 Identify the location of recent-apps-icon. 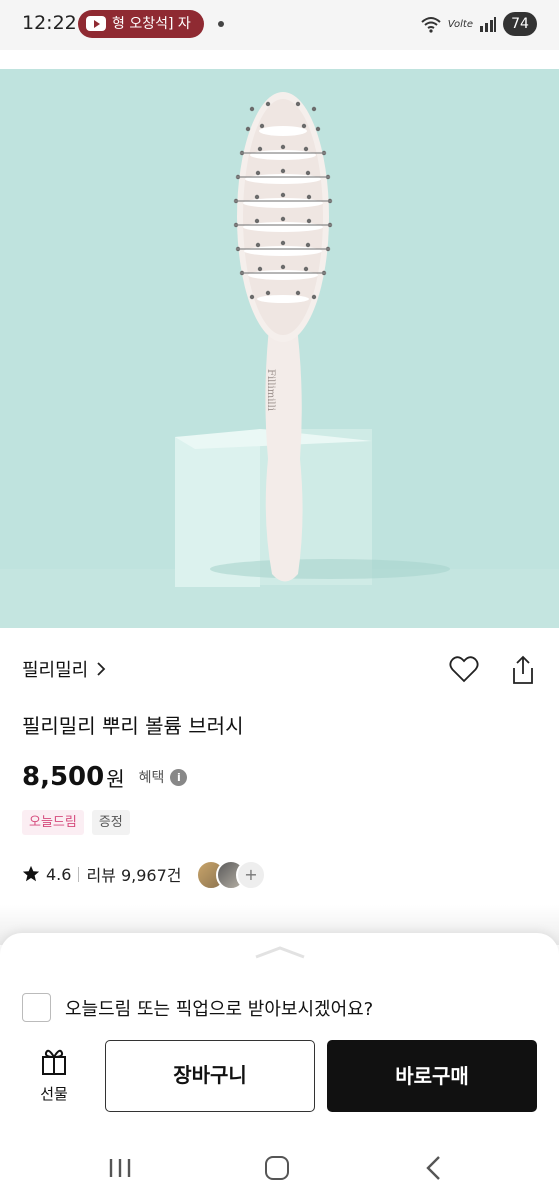
(120, 1168).